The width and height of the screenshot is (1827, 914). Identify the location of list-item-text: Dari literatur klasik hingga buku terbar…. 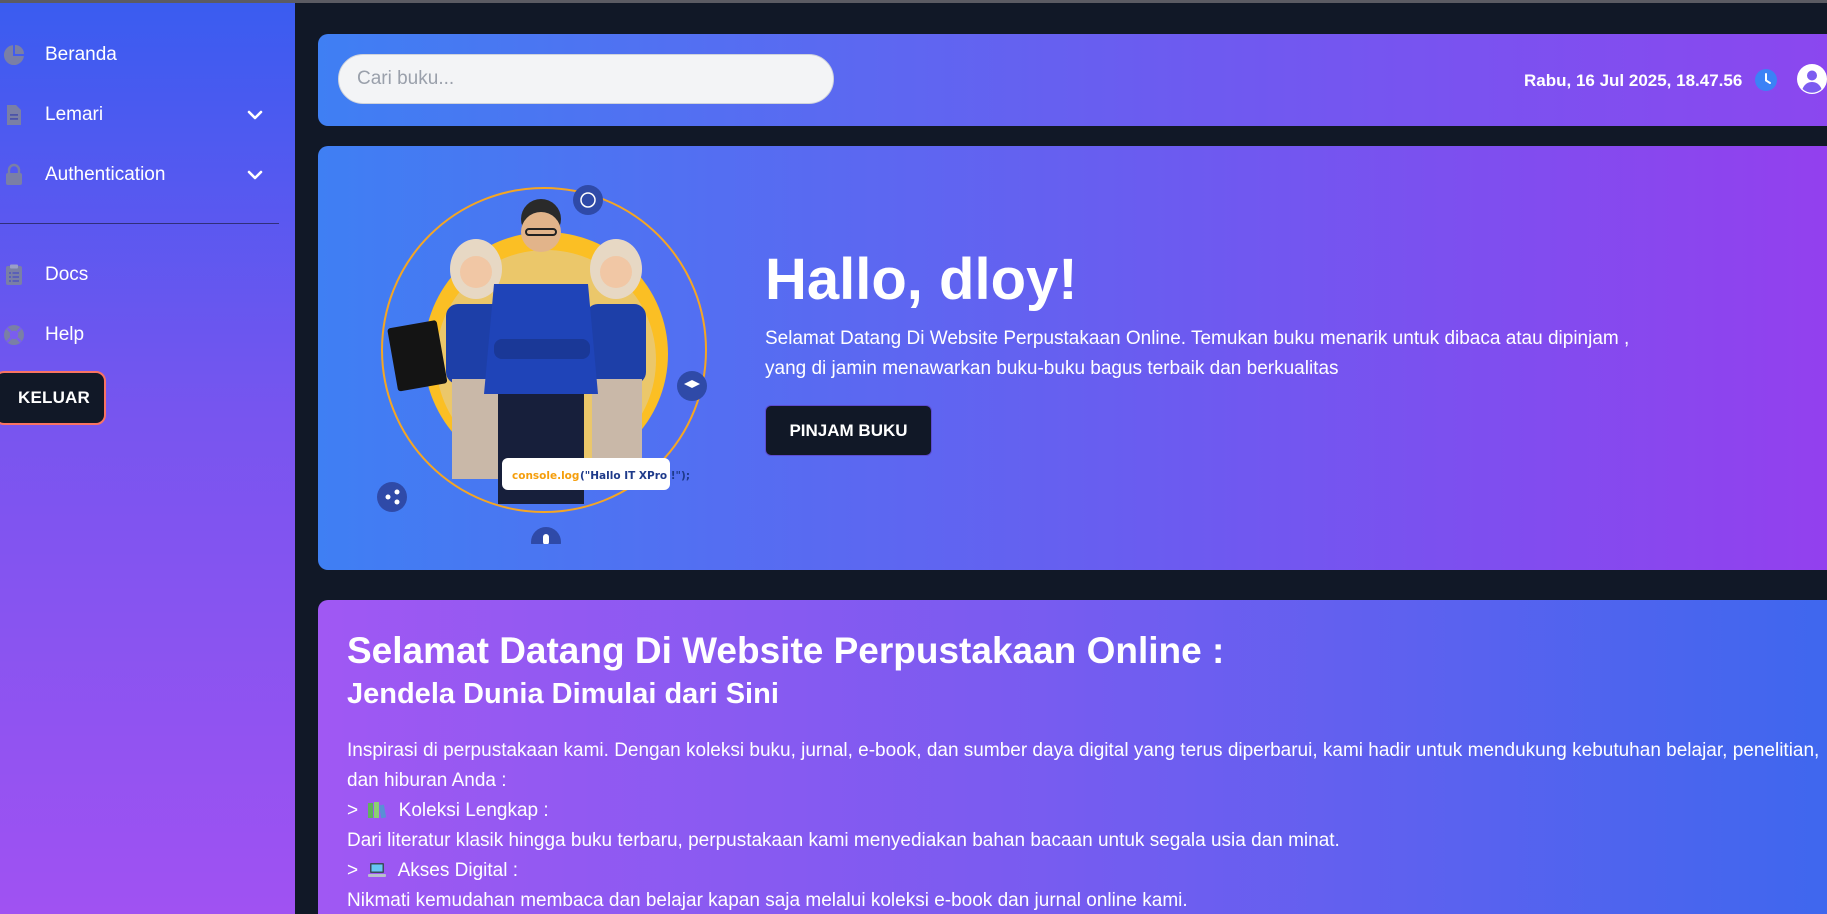
(843, 840).